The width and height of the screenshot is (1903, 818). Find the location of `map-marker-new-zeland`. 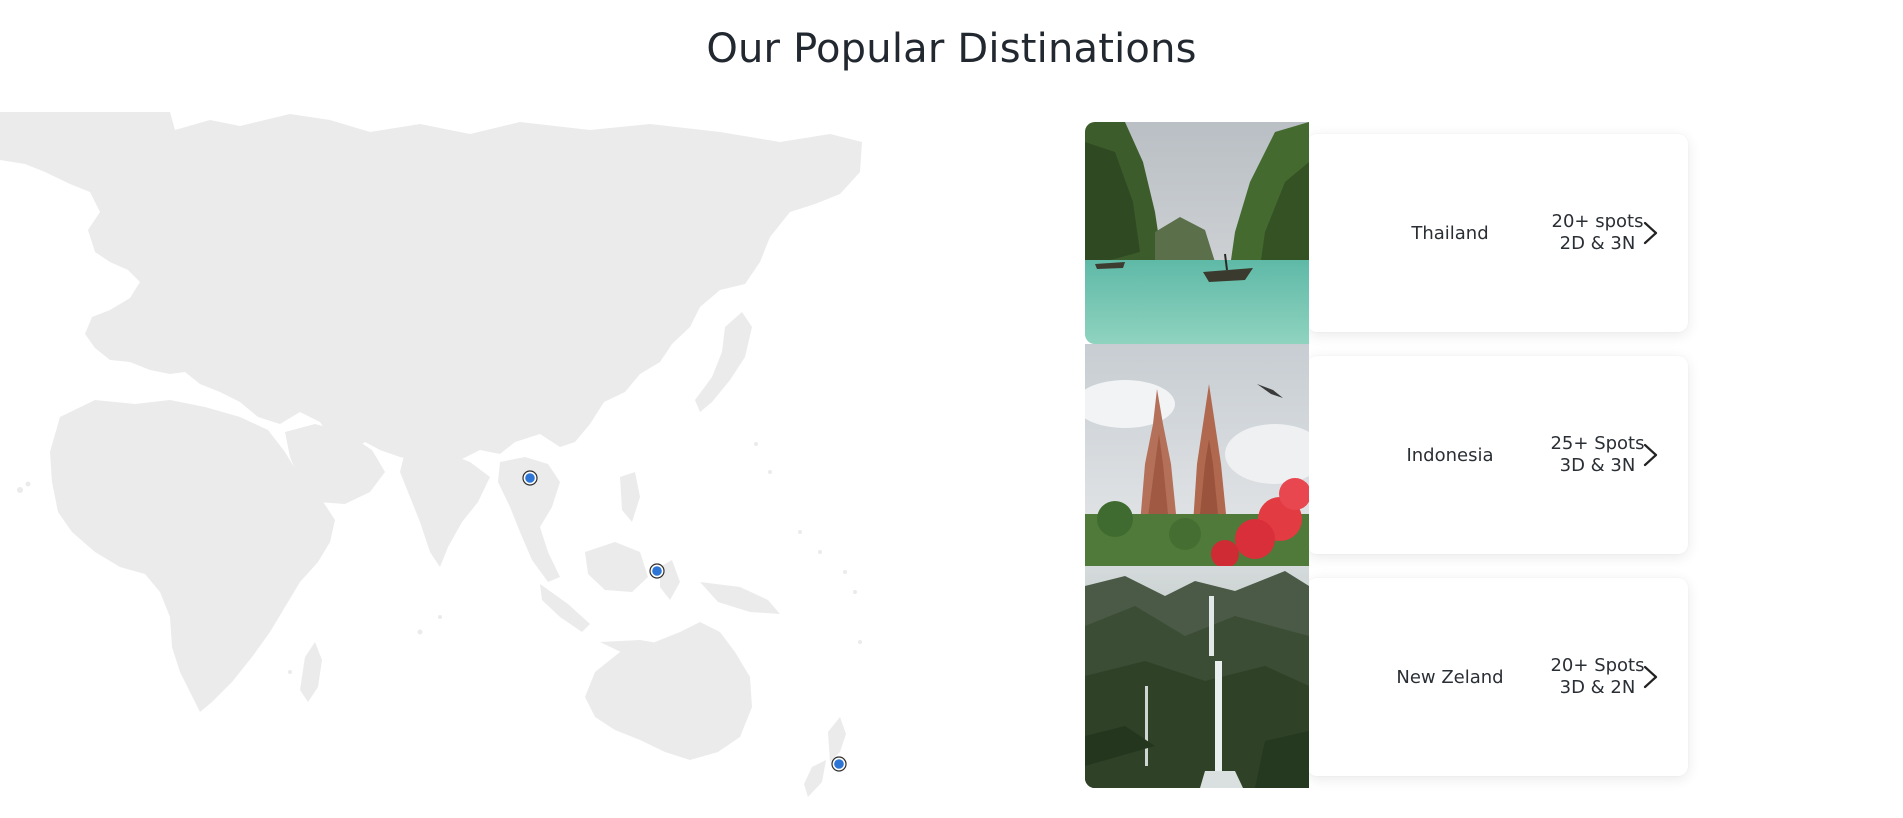

map-marker-new-zeland is located at coordinates (839, 764).